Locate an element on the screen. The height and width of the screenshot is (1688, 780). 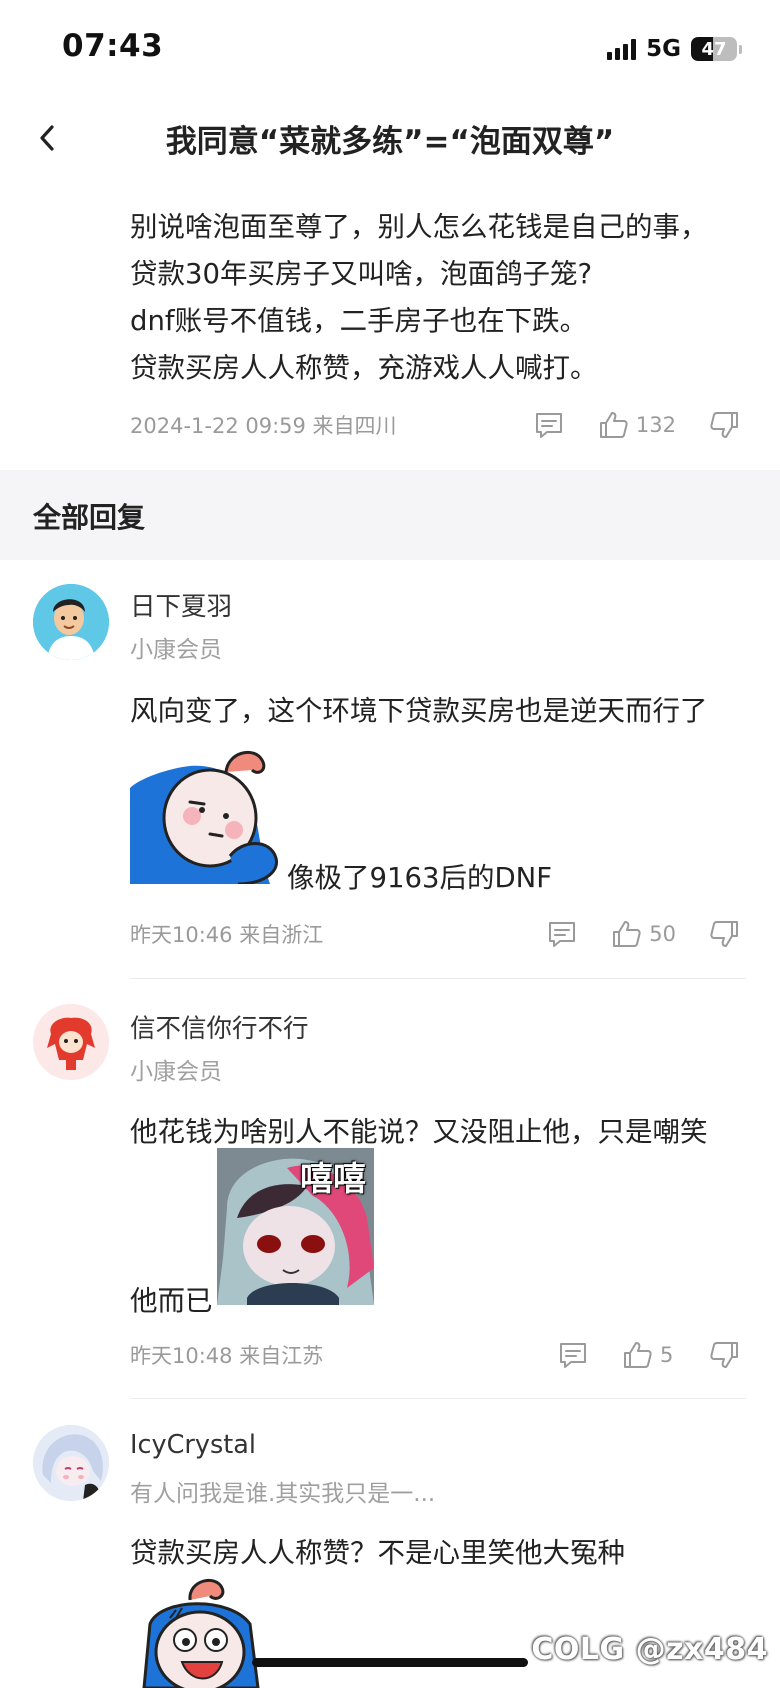
comment-meta: 昨天10:48 来自江苏 is located at coordinates (227, 1356).